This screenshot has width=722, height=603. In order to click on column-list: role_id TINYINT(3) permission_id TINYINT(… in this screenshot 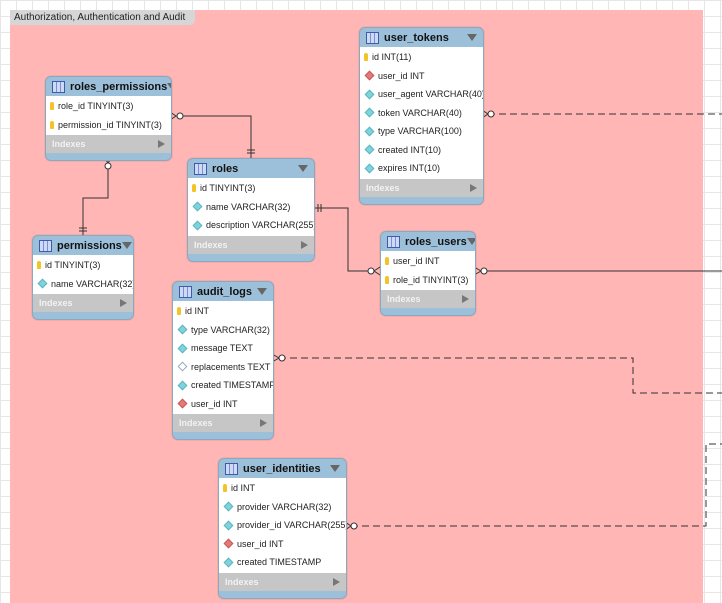, I will do `click(108, 115)`.